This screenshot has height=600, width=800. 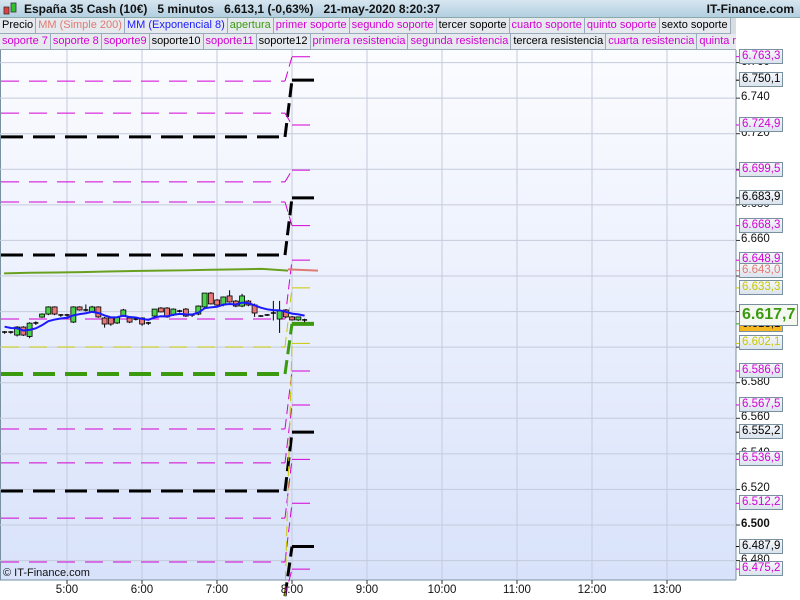 What do you see at coordinates (303, 270) in the screenshot?
I see `sma200-line-current` at bounding box center [303, 270].